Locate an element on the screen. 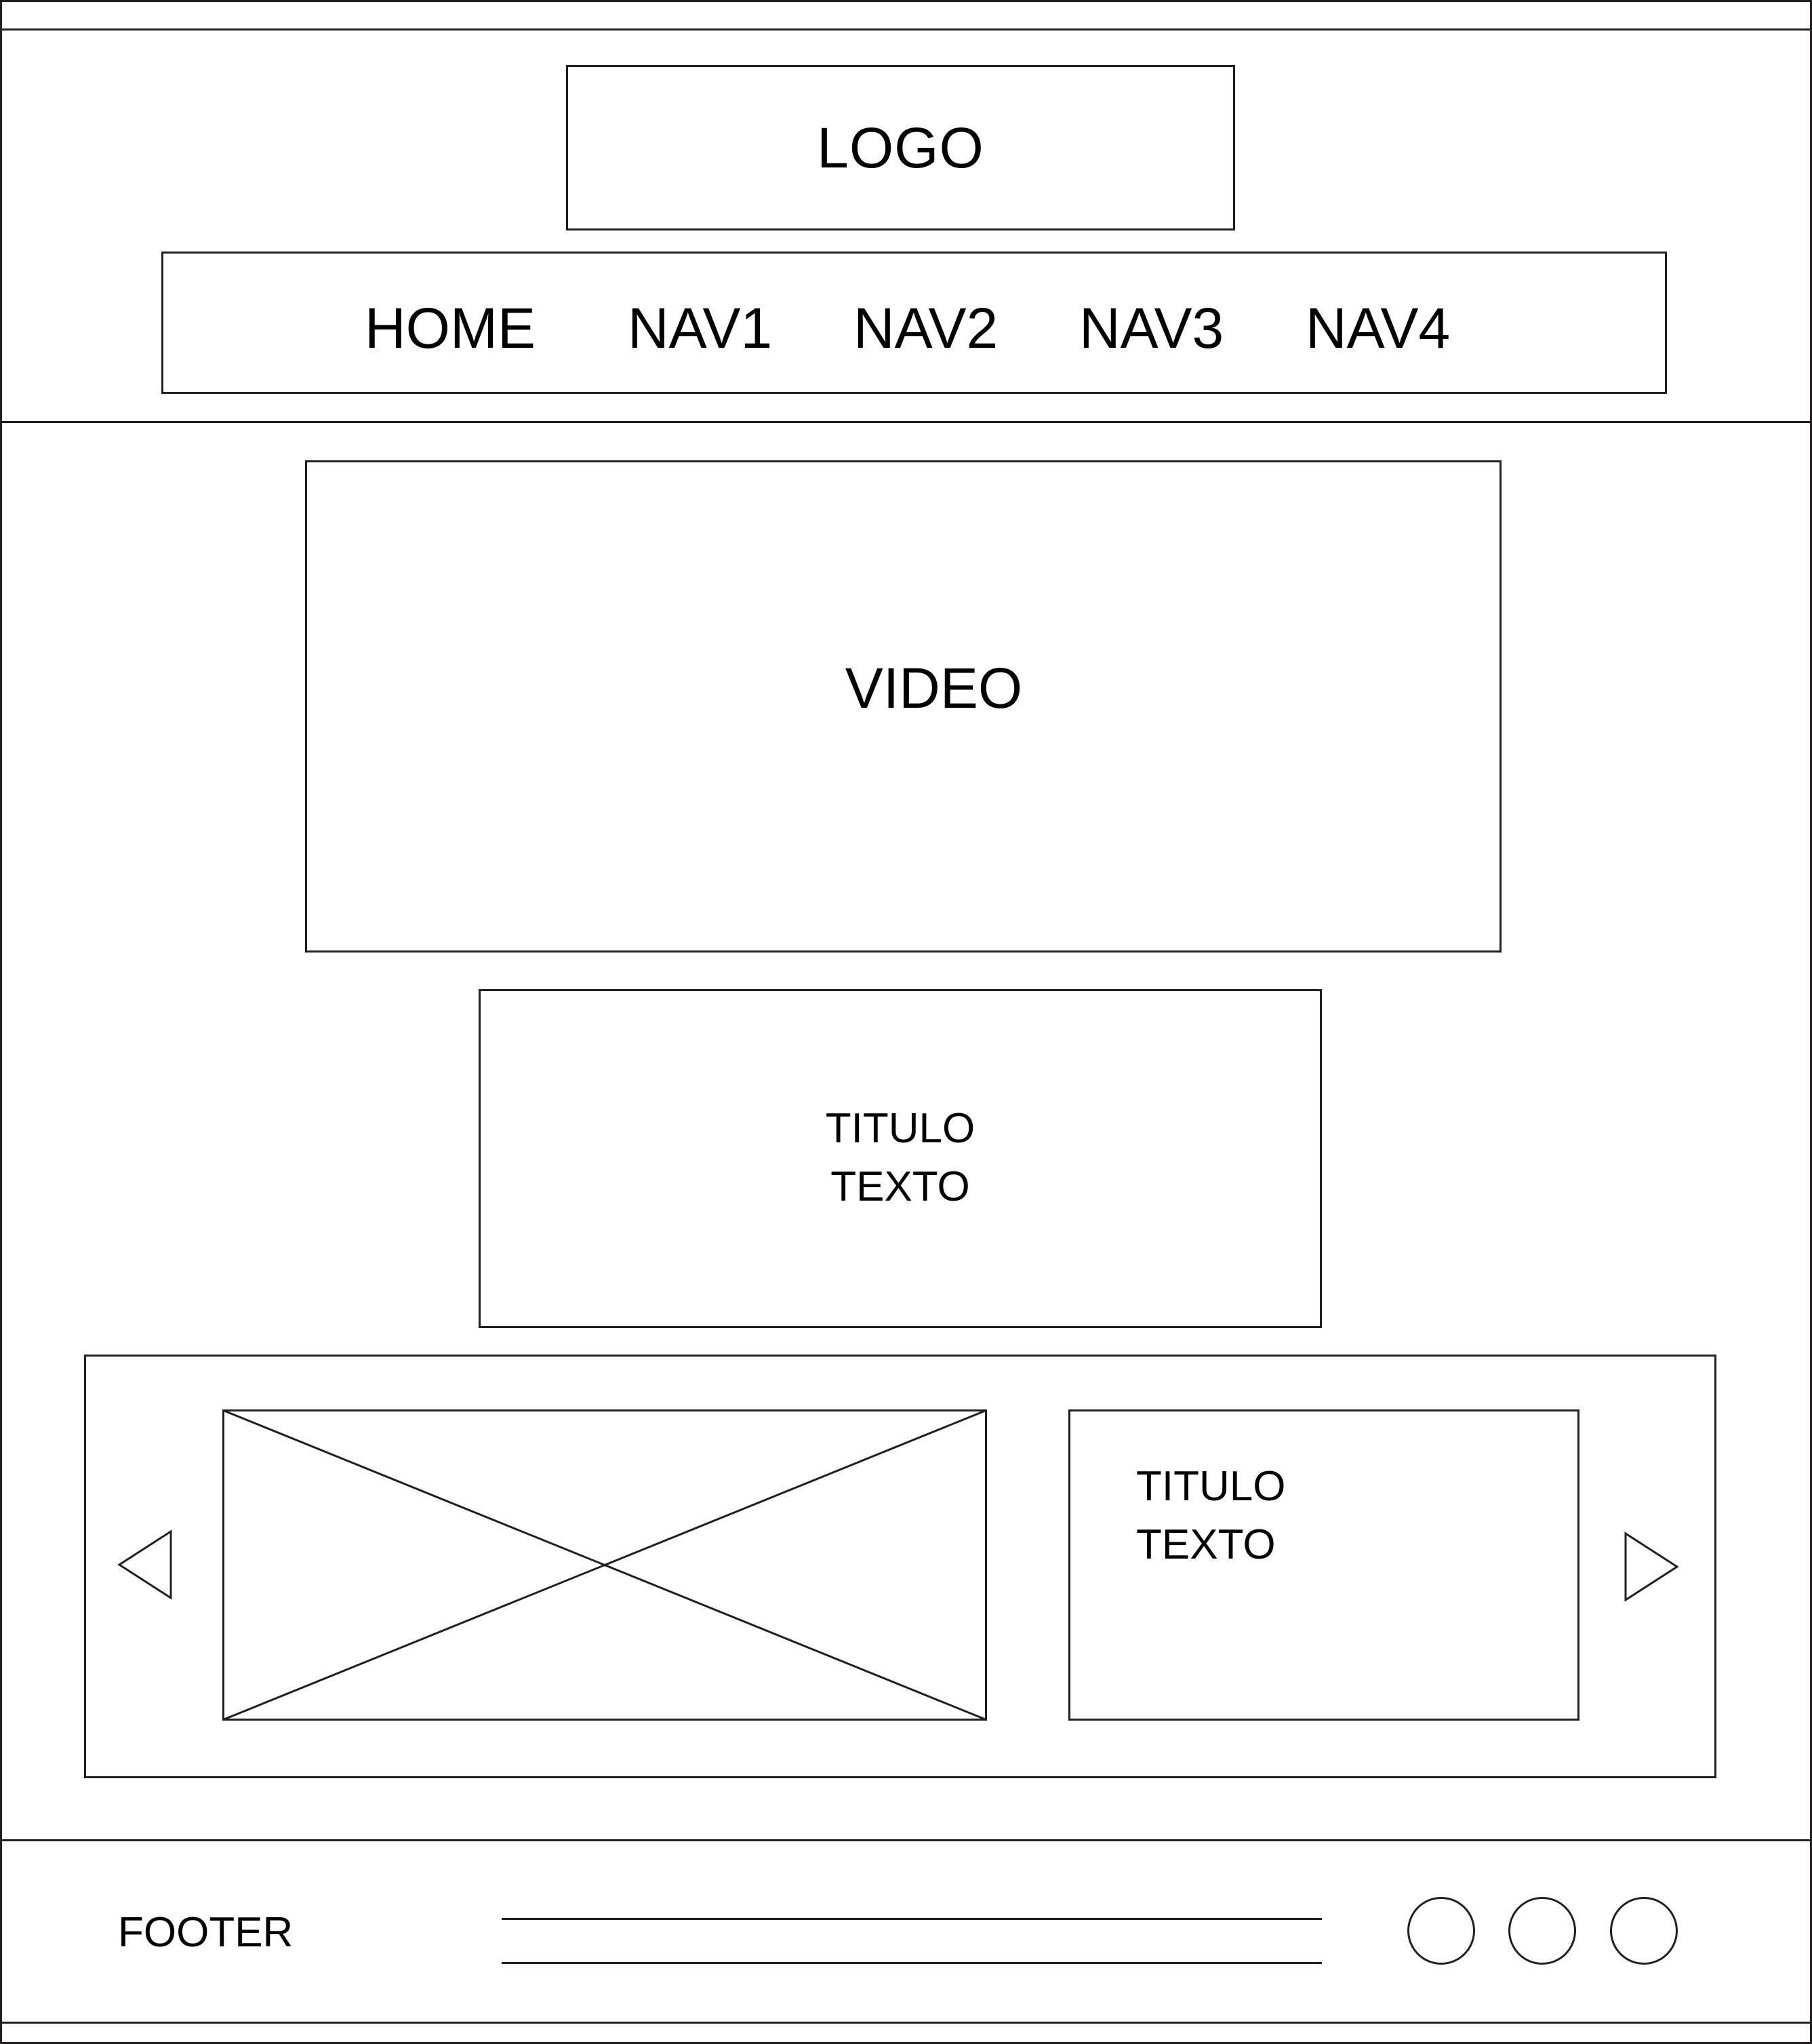  triangle-left-icon is located at coordinates (144, 1564).